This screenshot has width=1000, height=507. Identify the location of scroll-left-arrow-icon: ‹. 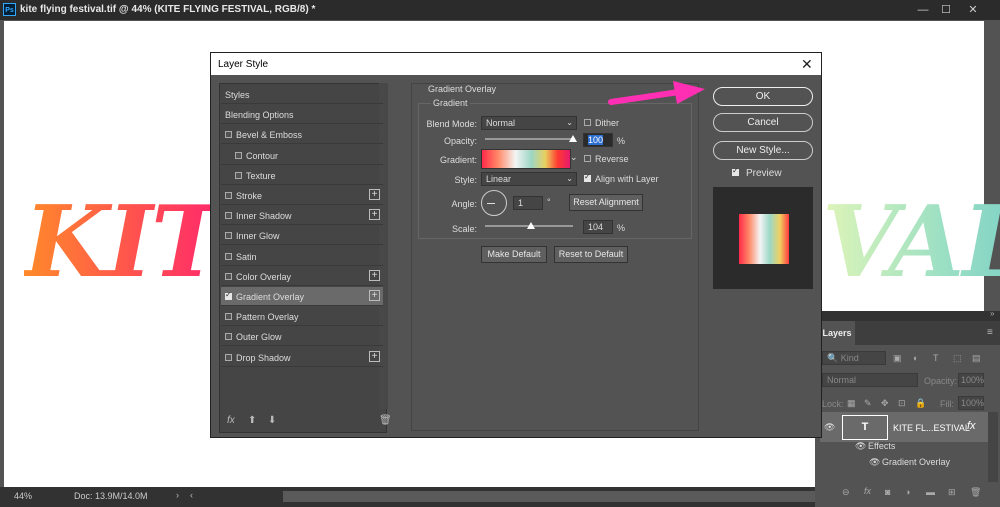
(191, 495).